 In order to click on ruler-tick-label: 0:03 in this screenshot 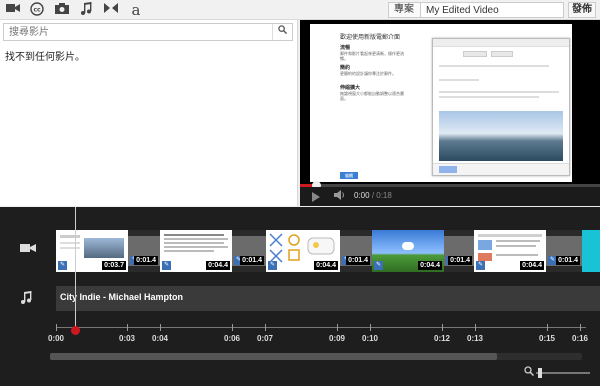, I will do `click(127, 338)`.